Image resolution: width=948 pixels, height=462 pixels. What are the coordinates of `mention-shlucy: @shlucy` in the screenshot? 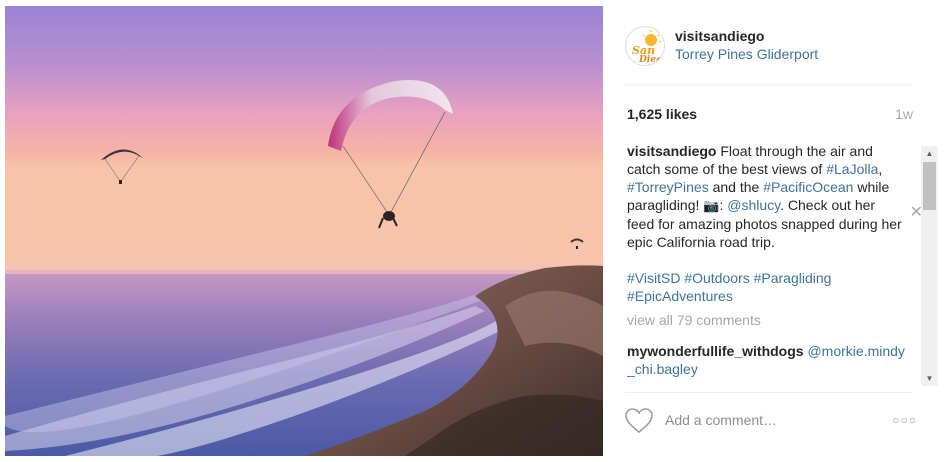 It's located at (753, 205).